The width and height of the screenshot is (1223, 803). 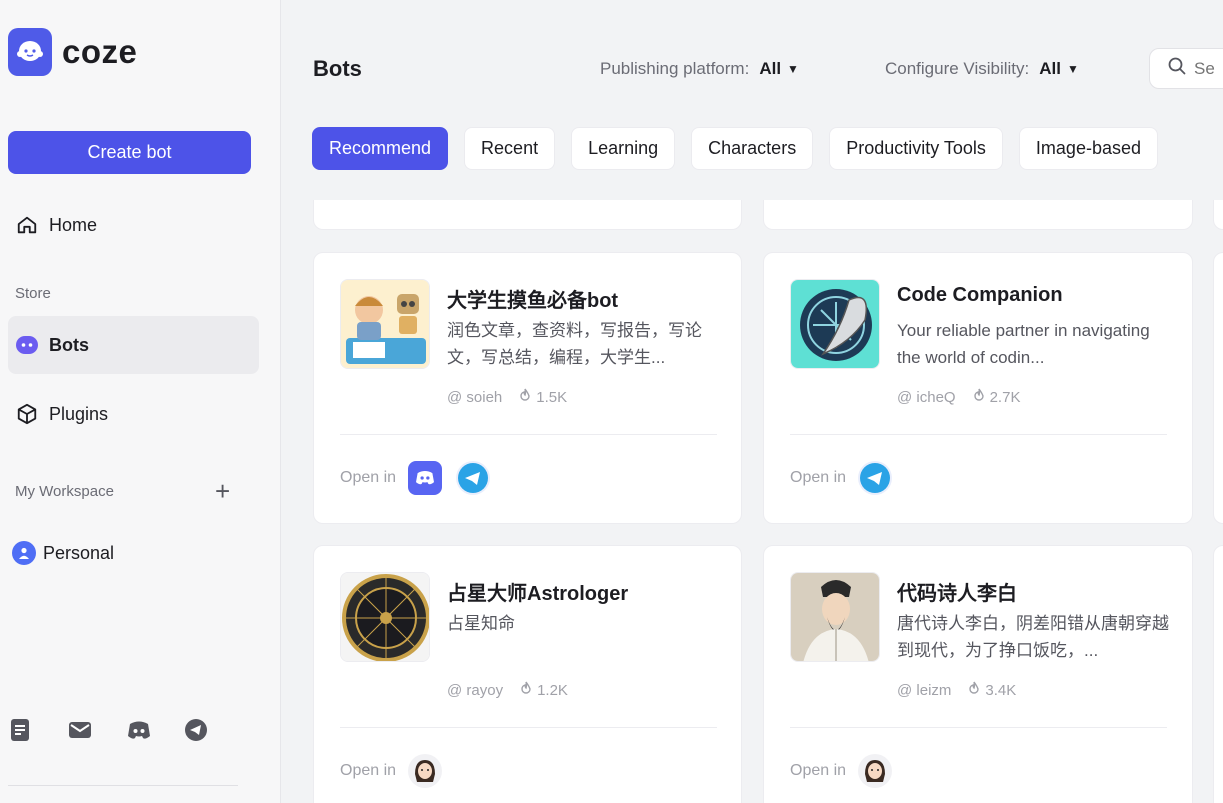 I want to click on user-icon, so click(x=24, y=553).